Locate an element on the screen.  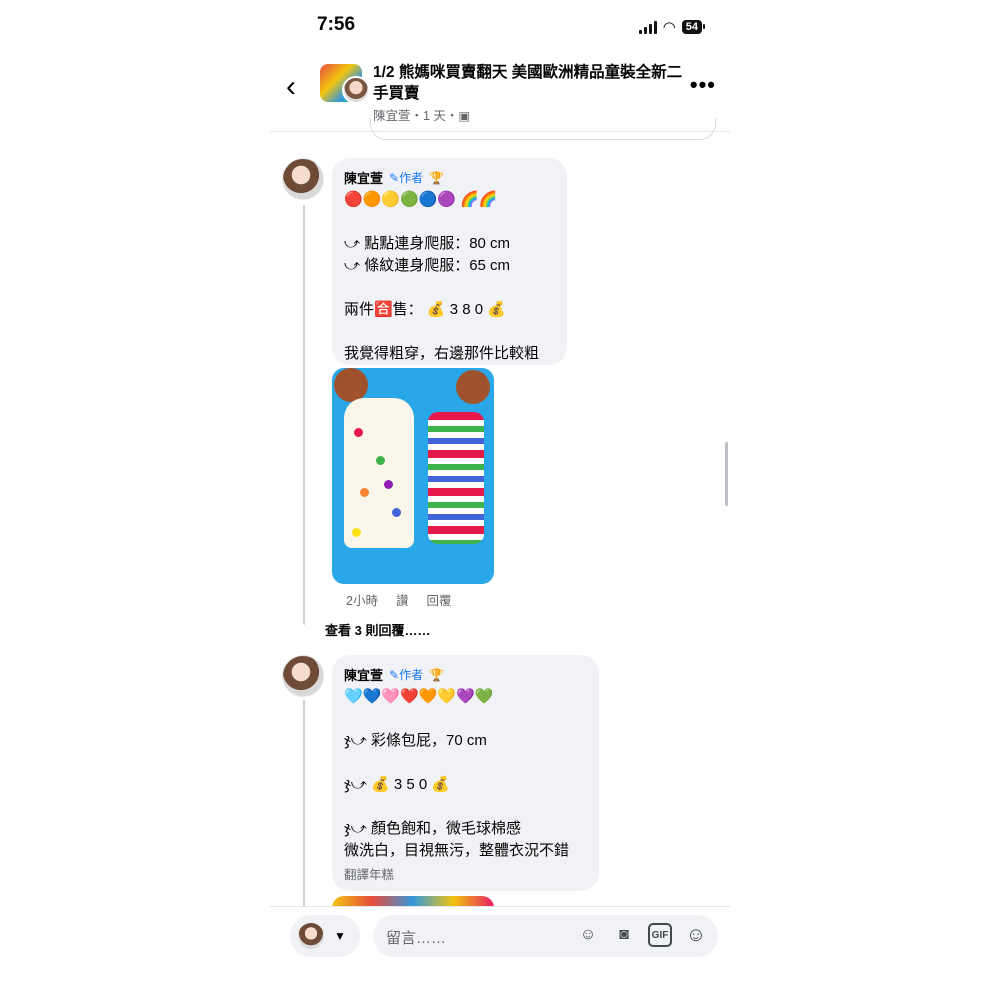
comment-composer: ▼ 留言…… ☺ ◙ GIF ☺ is located at coordinates (500, 953).